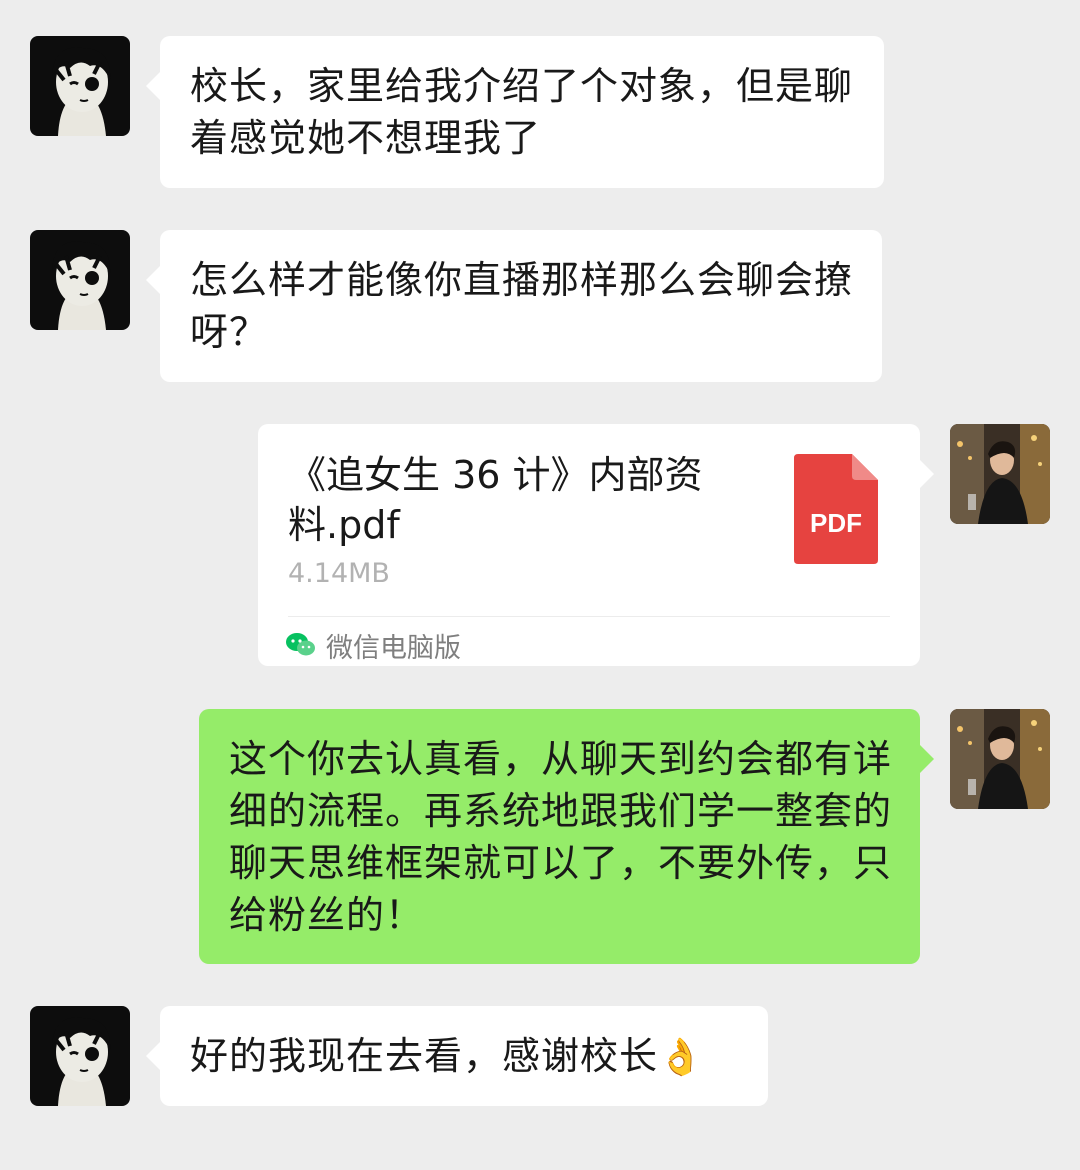  I want to click on ok-hand-emoji: 👌, so click(681, 1057).